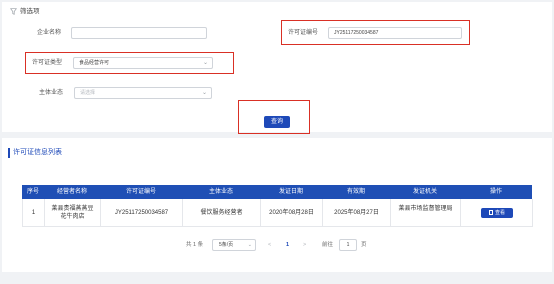 This screenshot has height=284, width=554. What do you see at coordinates (51, 93) in the screenshot?
I see `business-type-label: 主体业态` at bounding box center [51, 93].